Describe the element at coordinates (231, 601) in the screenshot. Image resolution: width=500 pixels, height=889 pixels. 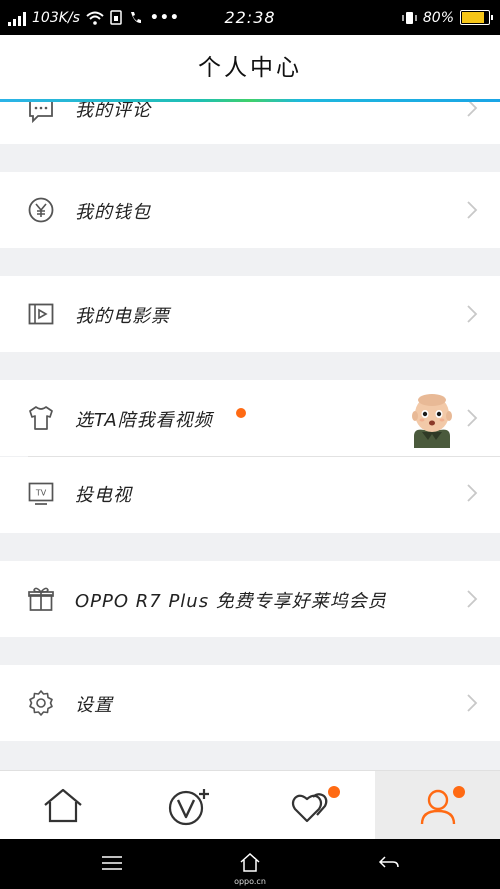
I see `menu-label-oppo-member: OPPO R7 Plus 免费专享好莱坞会员` at that location.